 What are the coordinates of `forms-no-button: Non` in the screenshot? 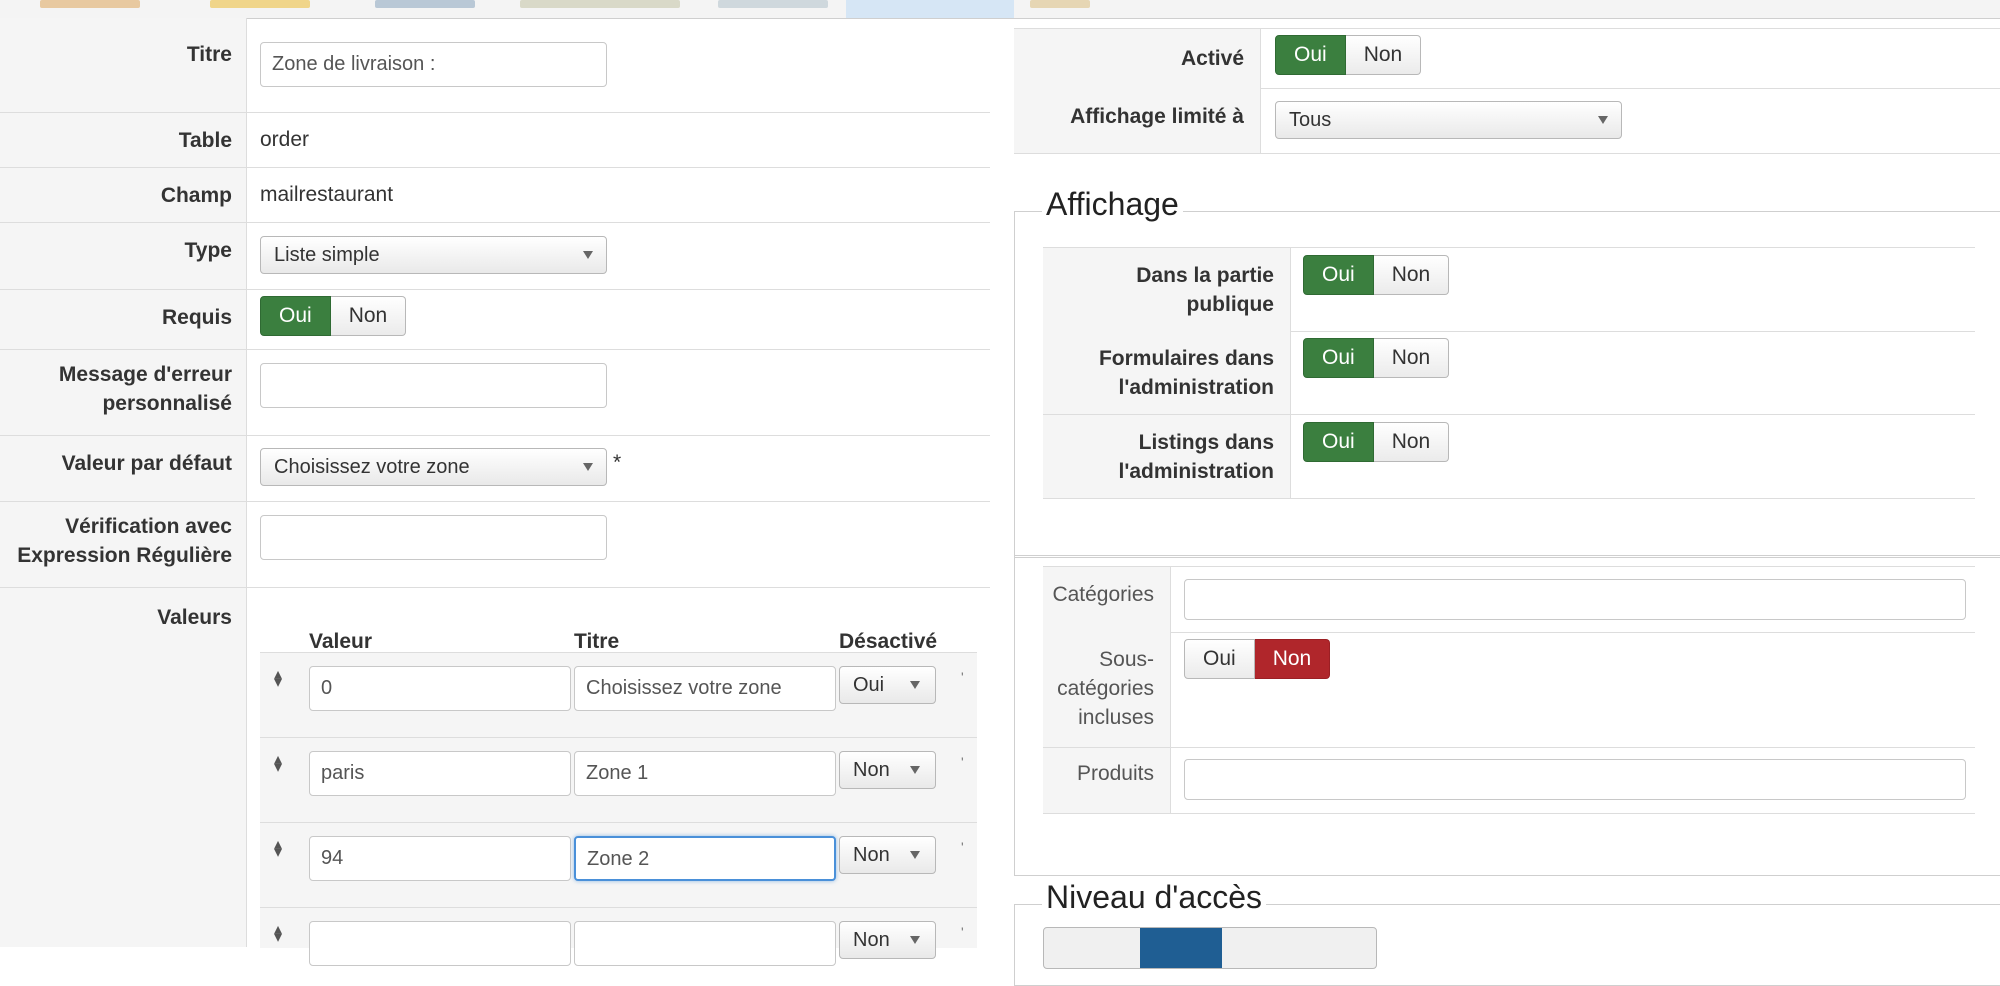 It's located at (1411, 358).